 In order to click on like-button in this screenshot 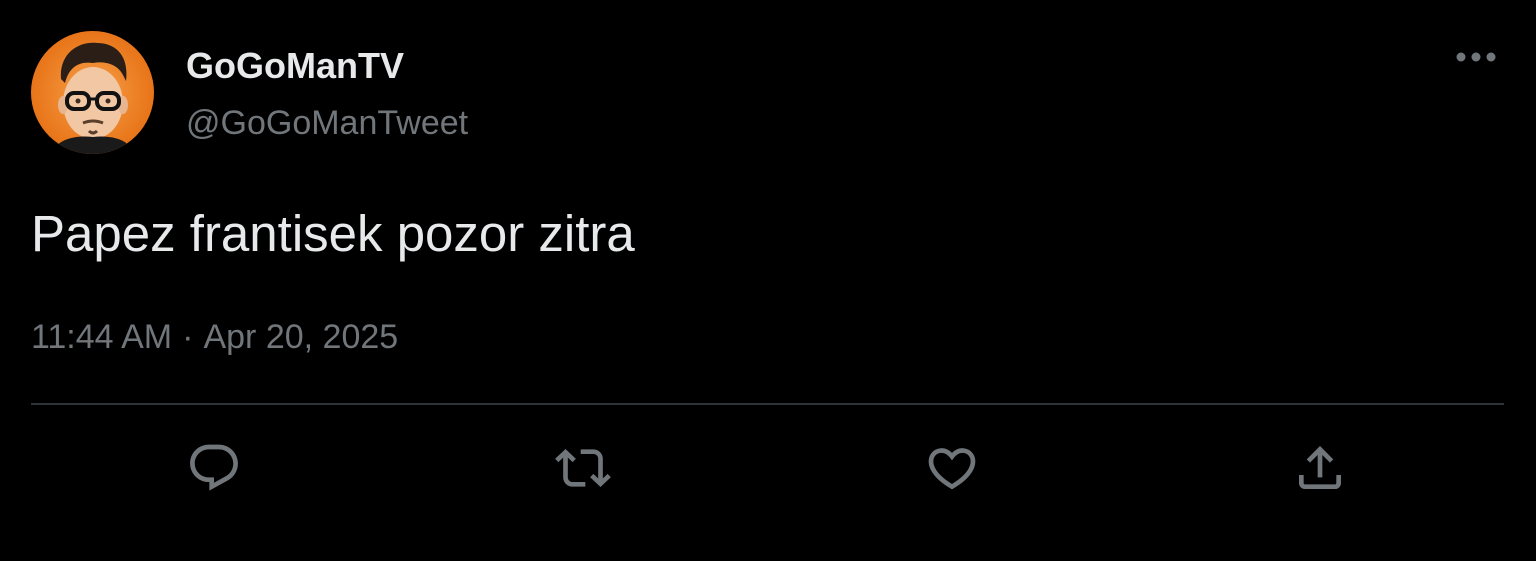, I will do `click(952, 468)`.